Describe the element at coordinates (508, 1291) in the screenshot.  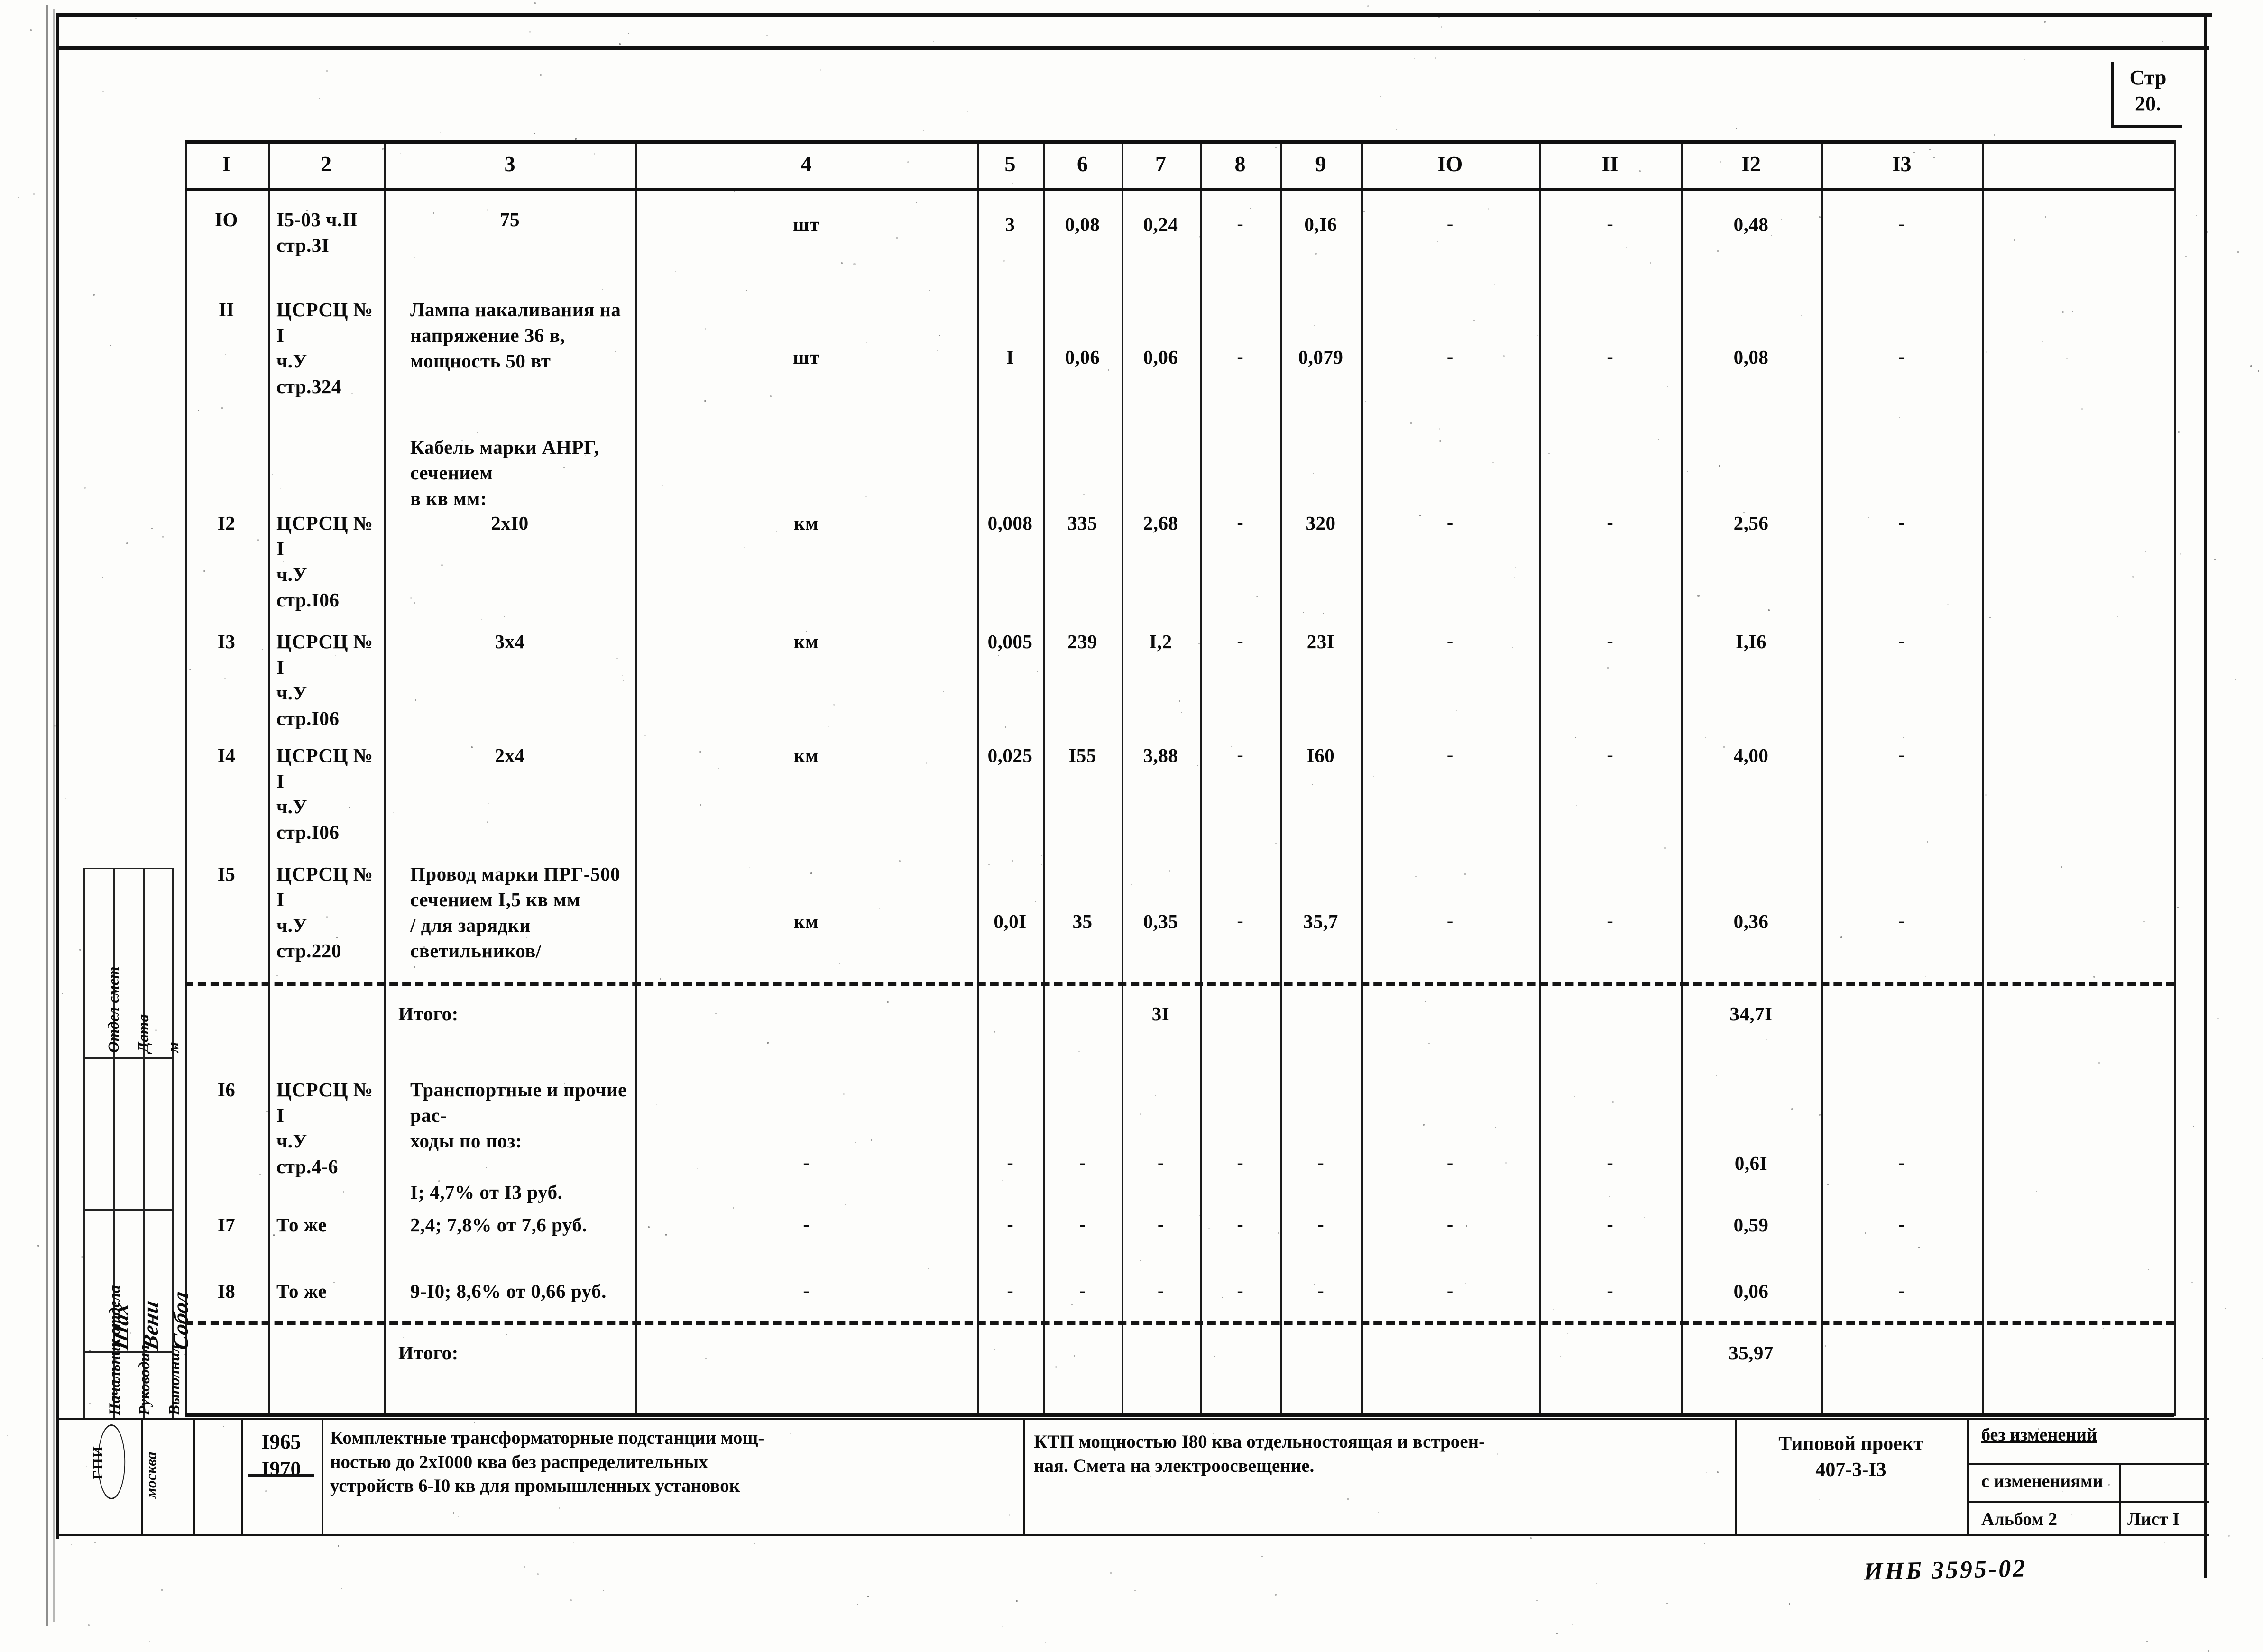
I see `table-cell-line: 9-I0; 8,6% от 0,66 руб.` at that location.